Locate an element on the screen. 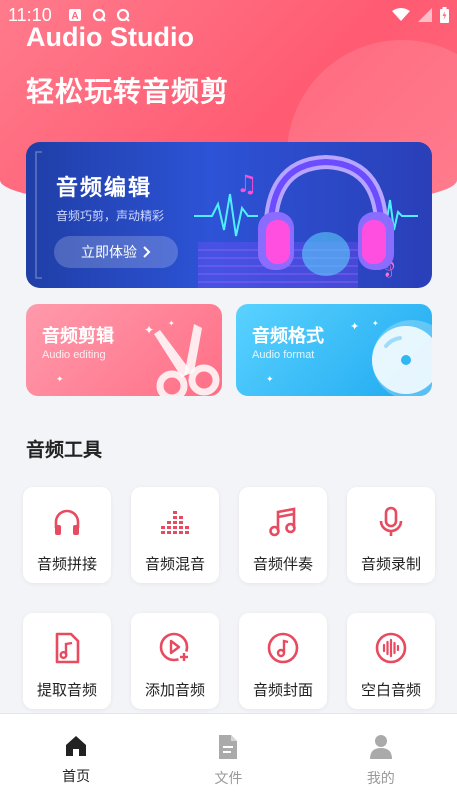 The image size is (457, 812). try-now-label: 立即体验 is located at coordinates (109, 253).